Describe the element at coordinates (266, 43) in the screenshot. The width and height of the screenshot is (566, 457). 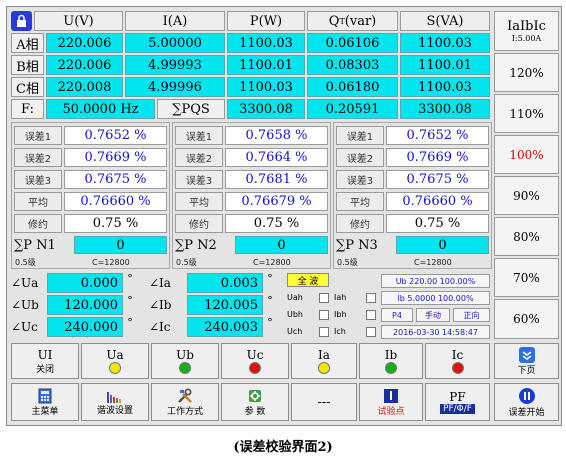
I see `phase-a-p: 1100.03` at that location.